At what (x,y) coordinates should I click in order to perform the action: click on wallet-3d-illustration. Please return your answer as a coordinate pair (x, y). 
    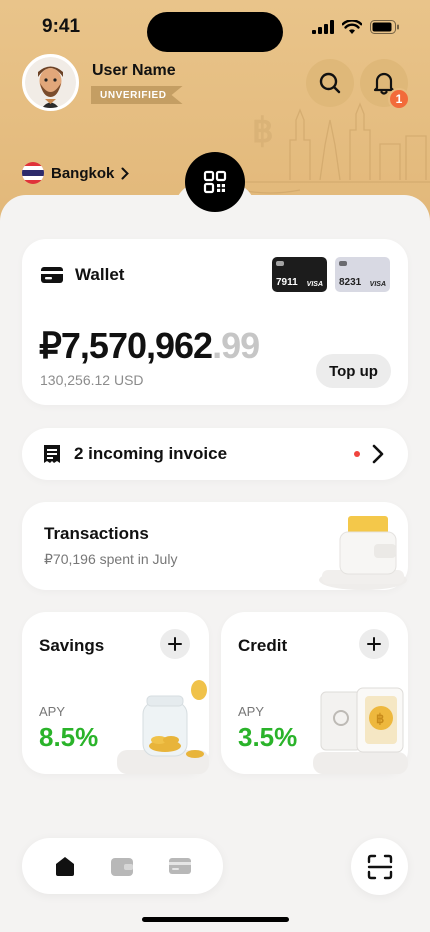
    Looking at the image, I should click on (363, 553).